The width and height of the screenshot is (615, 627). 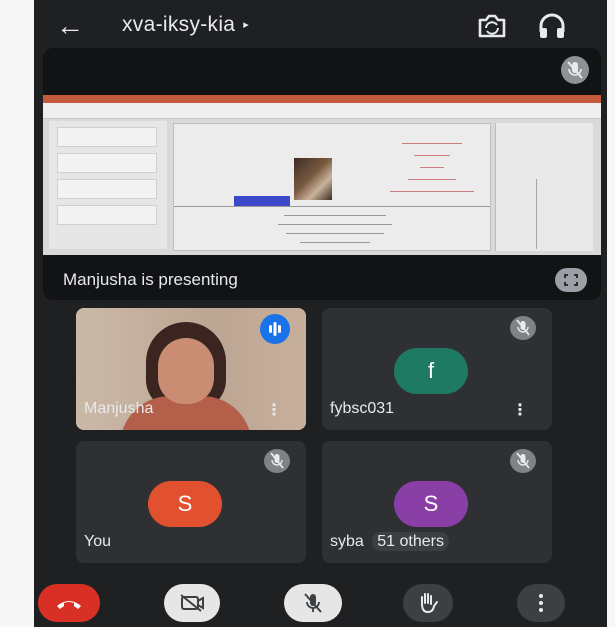 What do you see at coordinates (536, 214) in the screenshot?
I see `panel-divider` at bounding box center [536, 214].